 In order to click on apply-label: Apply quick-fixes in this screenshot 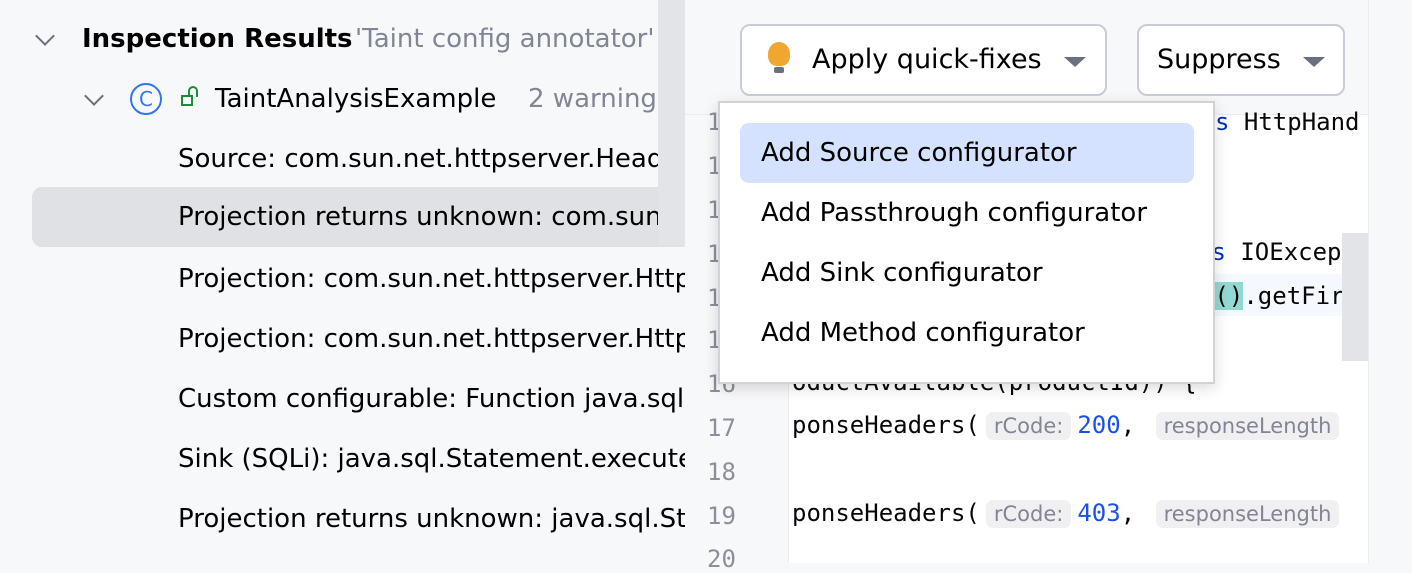, I will do `click(927, 59)`.